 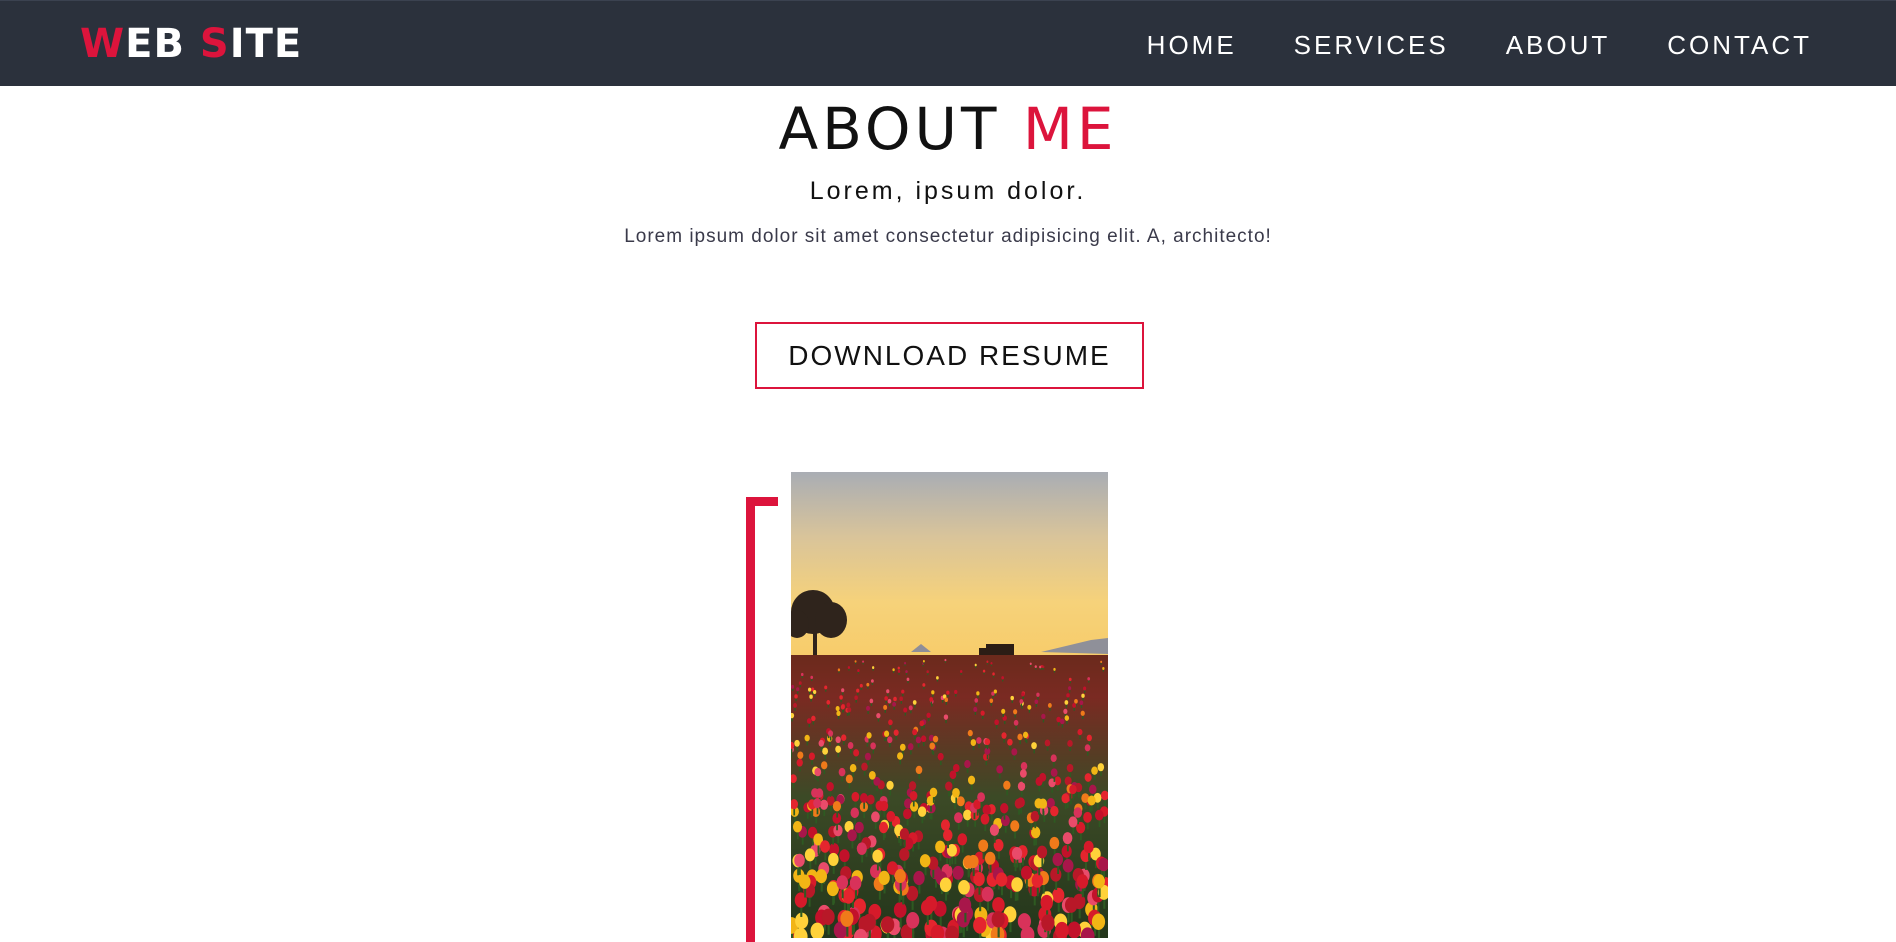 I want to click on logo-accent-letter: W, so click(x=103, y=44).